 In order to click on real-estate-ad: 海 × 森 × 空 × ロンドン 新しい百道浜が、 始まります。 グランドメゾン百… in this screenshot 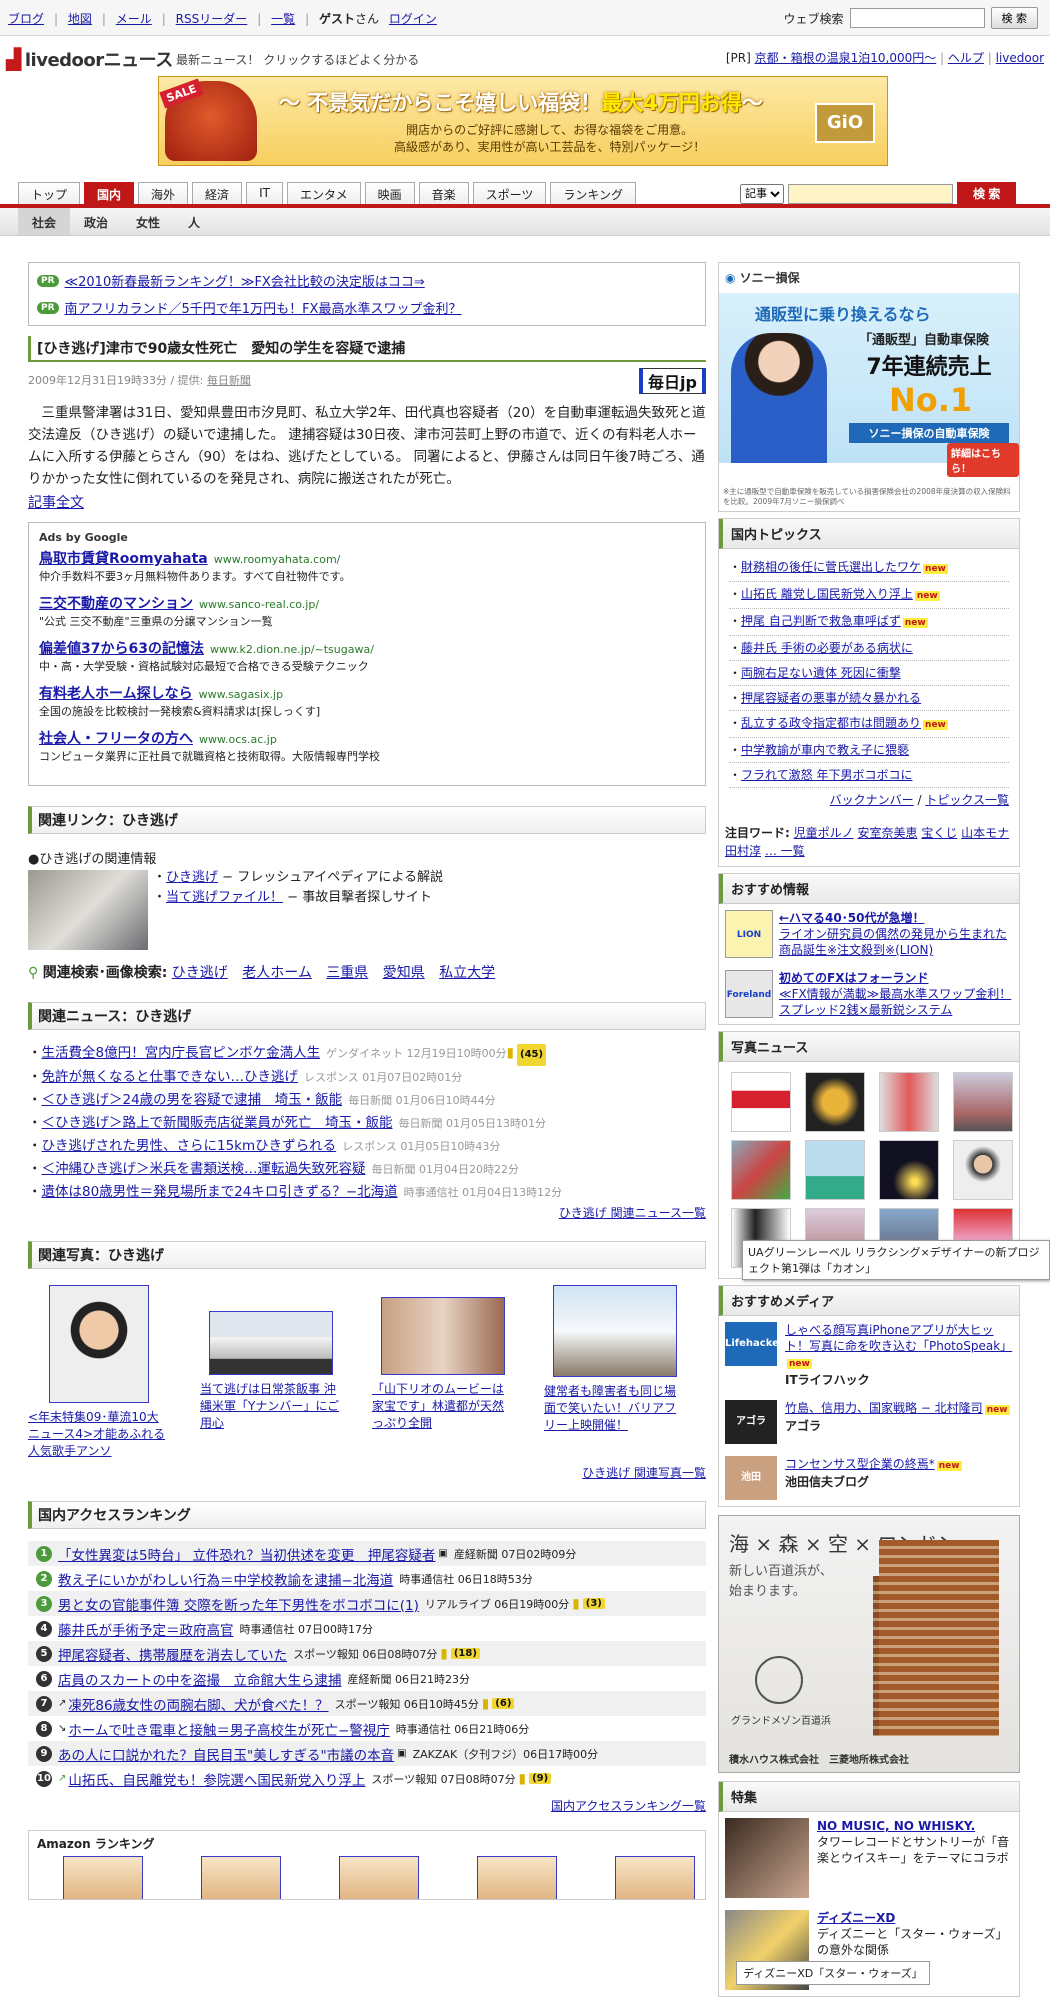, I will do `click(869, 1644)`.